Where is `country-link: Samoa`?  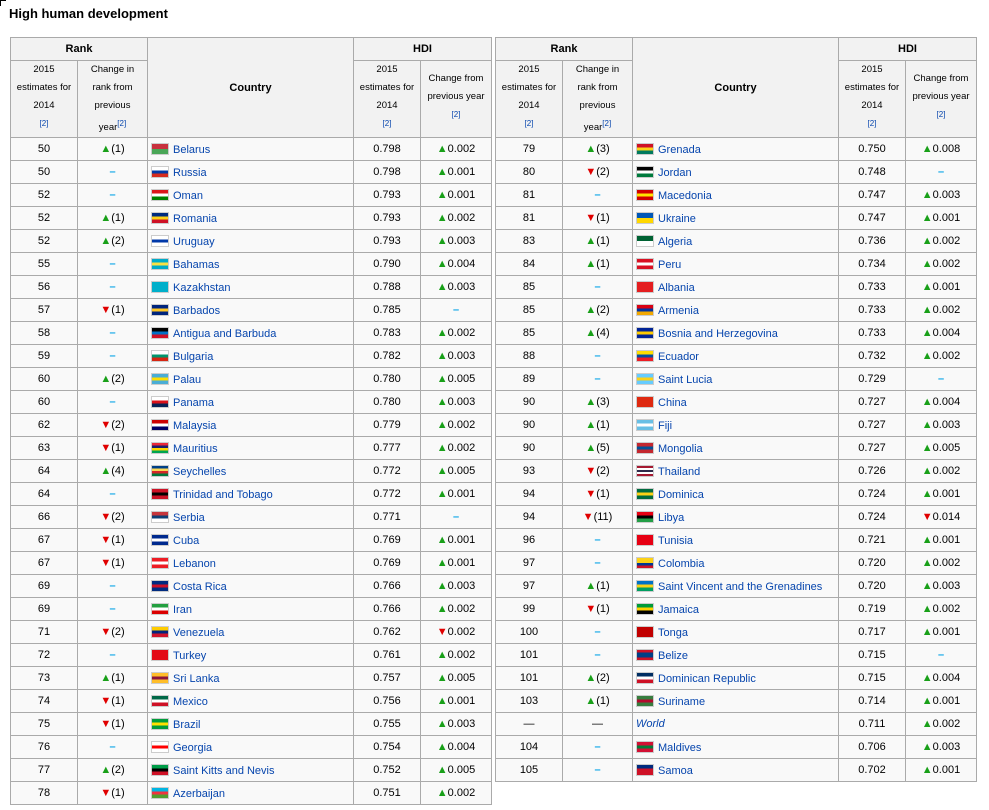
country-link: Samoa is located at coordinates (675, 771).